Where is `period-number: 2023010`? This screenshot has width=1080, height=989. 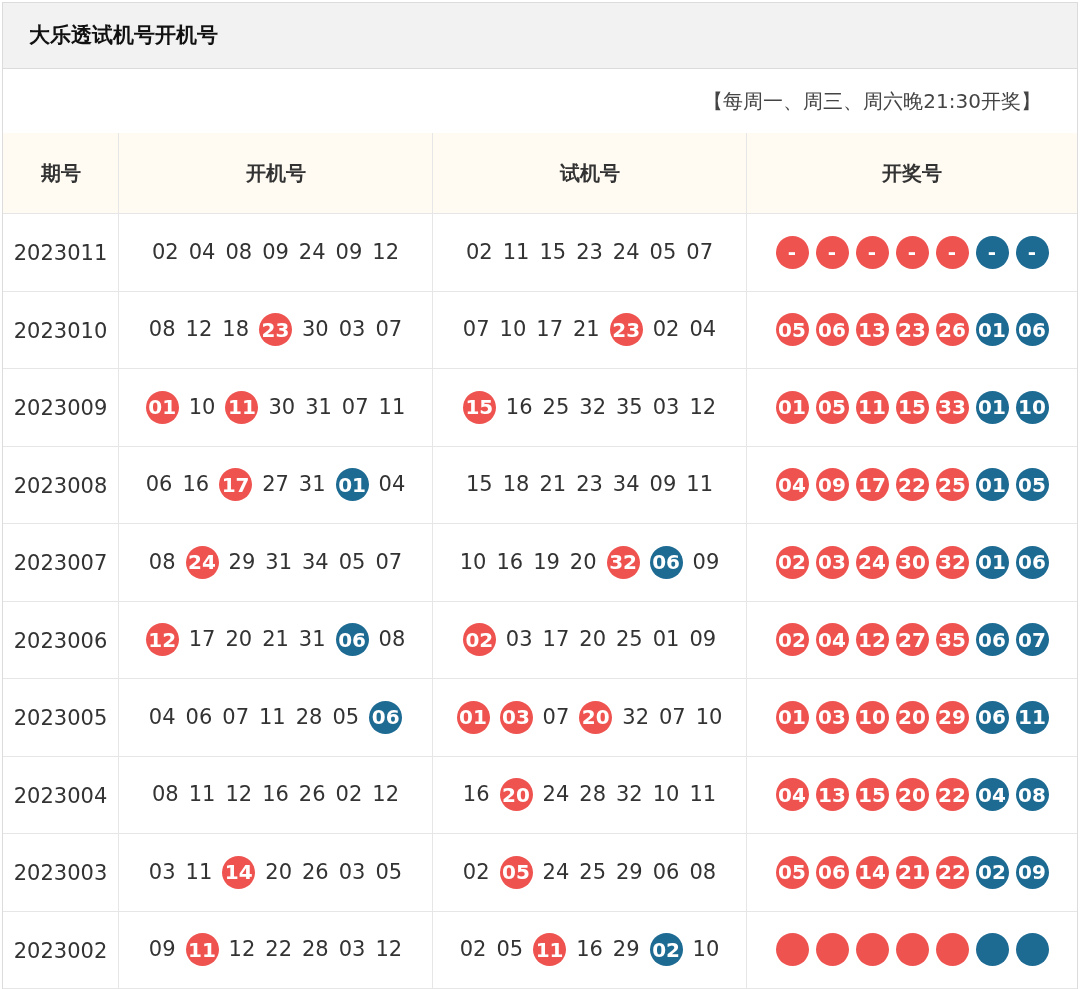 period-number: 2023010 is located at coordinates (60, 331).